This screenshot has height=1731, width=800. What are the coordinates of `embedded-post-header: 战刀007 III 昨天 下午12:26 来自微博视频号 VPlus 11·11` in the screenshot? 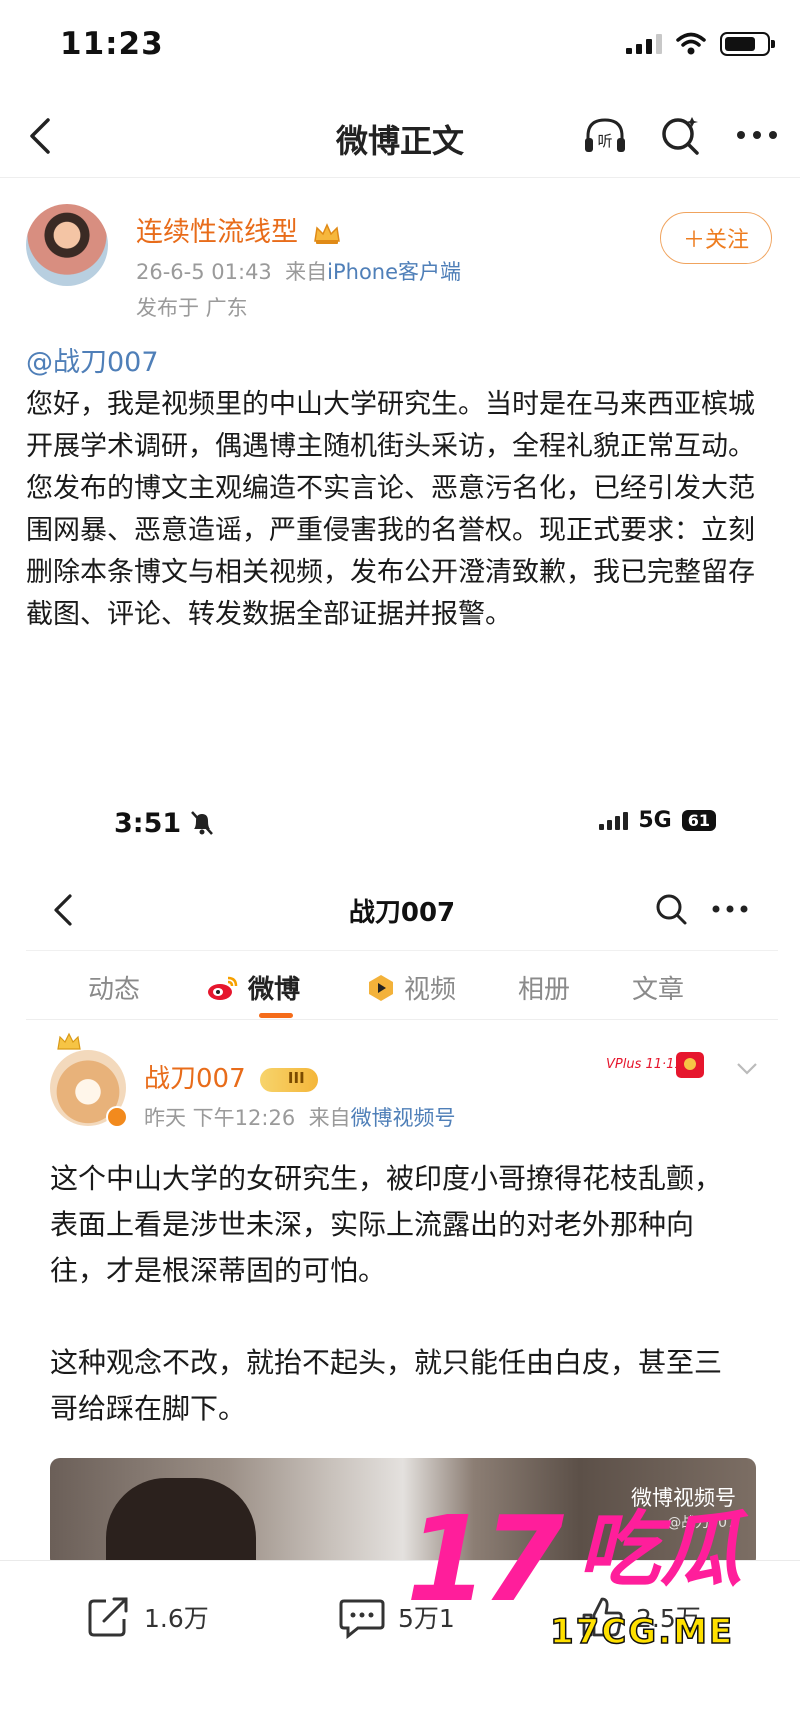 It's located at (402, 1085).